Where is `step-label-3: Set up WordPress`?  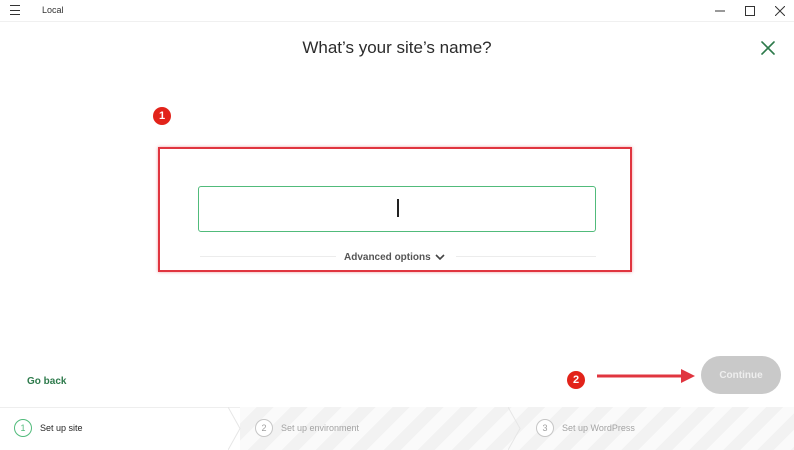 step-label-3: Set up WordPress is located at coordinates (598, 428).